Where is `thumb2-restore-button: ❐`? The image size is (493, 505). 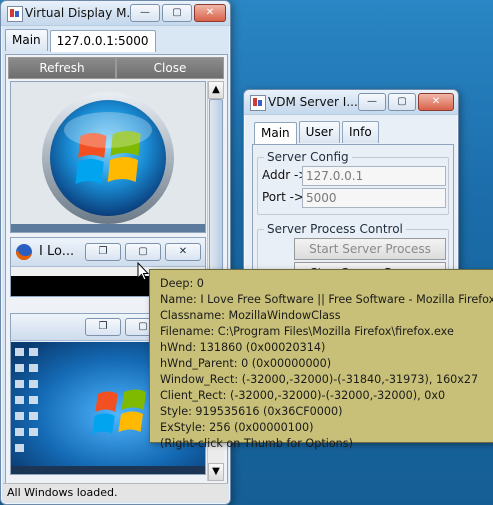
thumb2-restore-button: ❐ is located at coordinates (103, 252).